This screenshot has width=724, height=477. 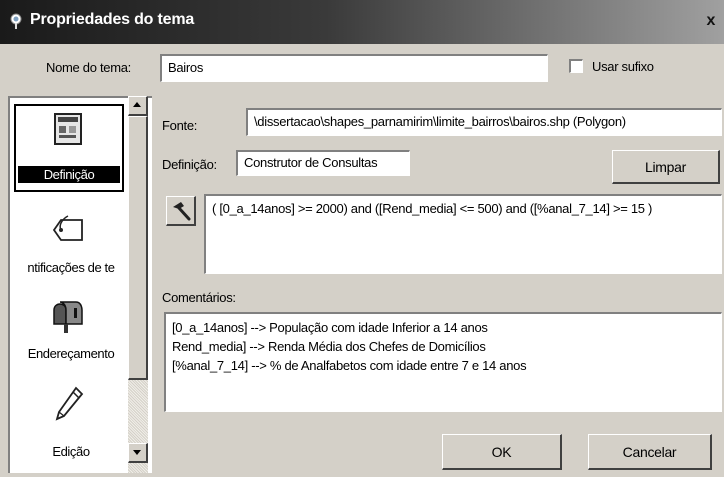 What do you see at coordinates (180, 125) in the screenshot?
I see `source-label: Fonte:` at bounding box center [180, 125].